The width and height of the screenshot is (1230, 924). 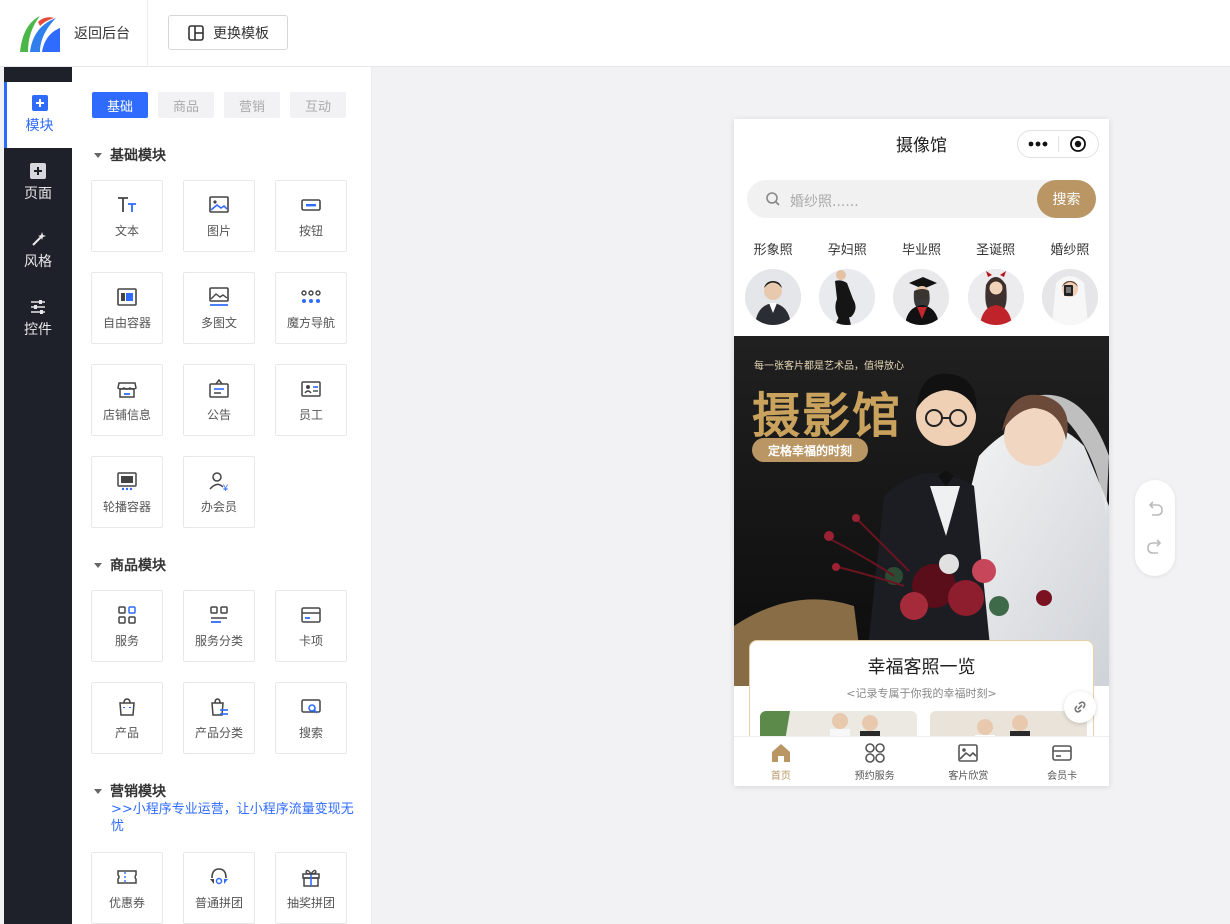 What do you see at coordinates (318, 105) in the screenshot?
I see `tab-interaction: 互动` at bounding box center [318, 105].